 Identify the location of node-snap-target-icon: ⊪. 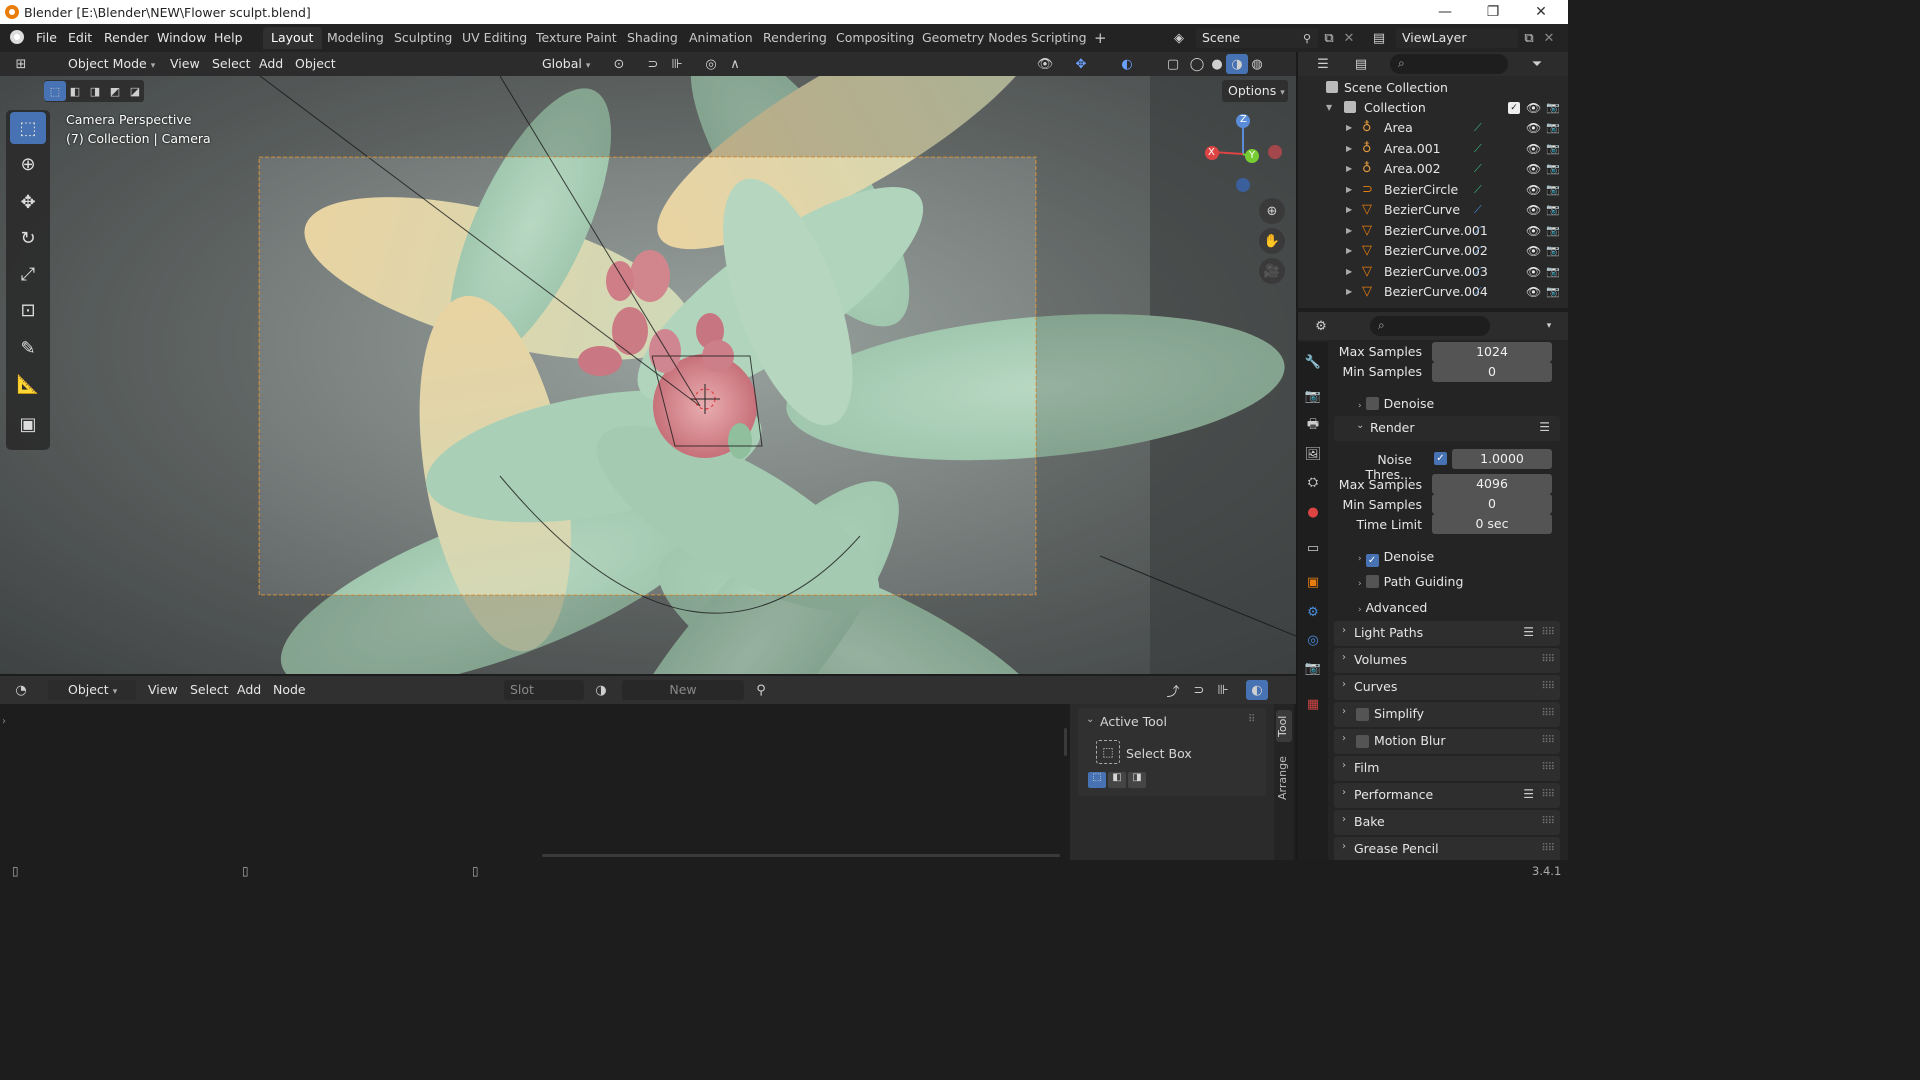
(1223, 690).